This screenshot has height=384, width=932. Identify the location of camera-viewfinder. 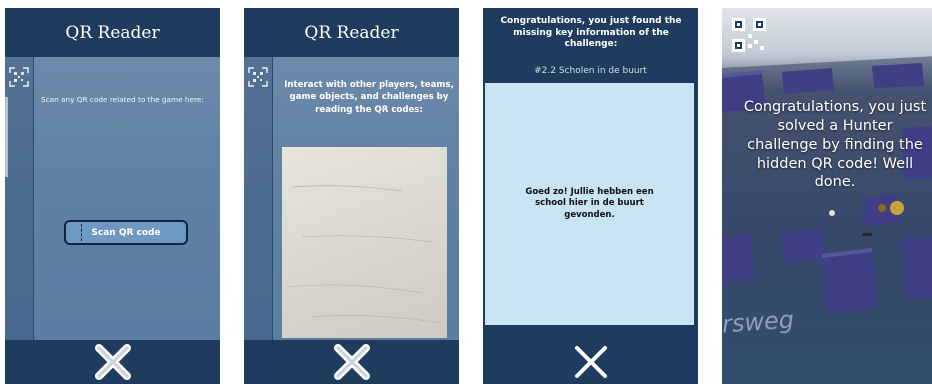
(364, 242).